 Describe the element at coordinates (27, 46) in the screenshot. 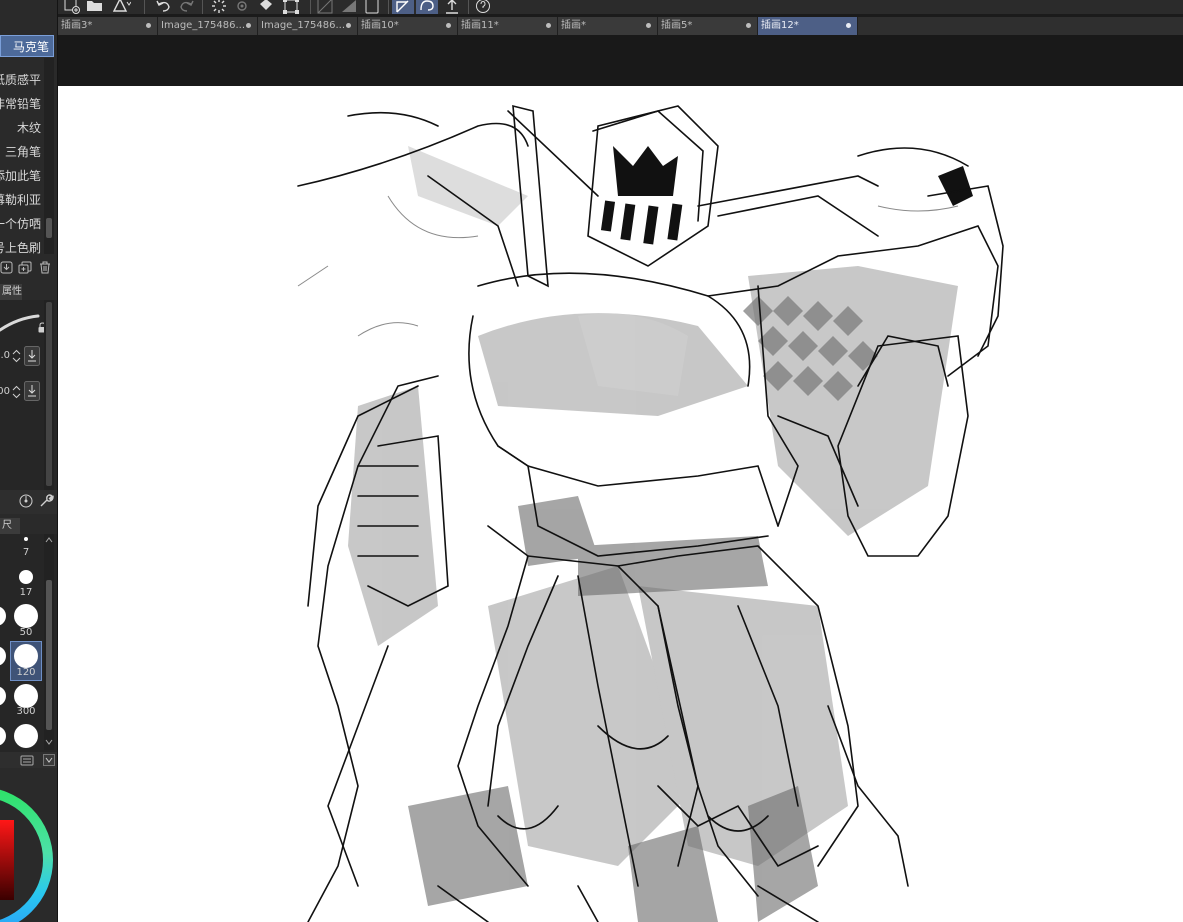

I see `brush-item-selected: 马克笔` at that location.